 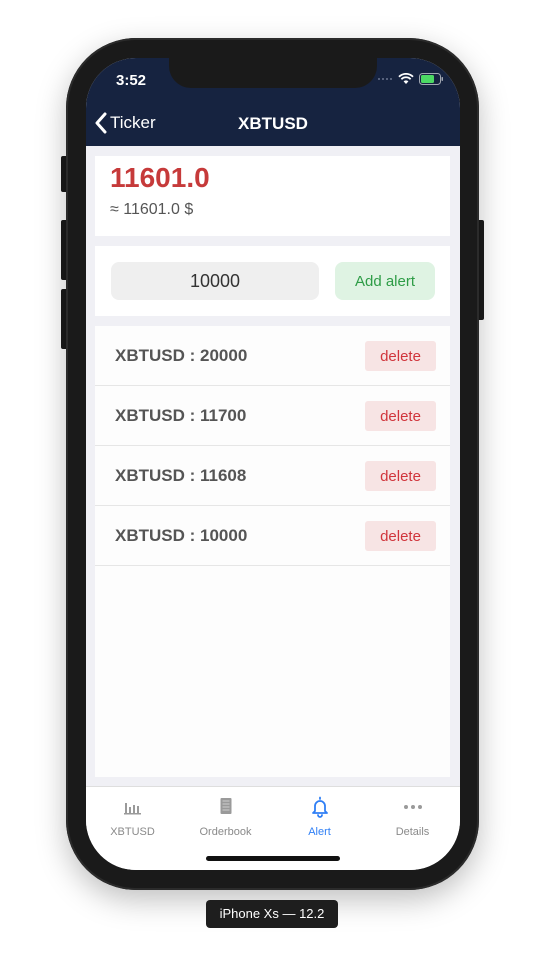 What do you see at coordinates (406, 78) in the screenshot?
I see `wifi-icon` at bounding box center [406, 78].